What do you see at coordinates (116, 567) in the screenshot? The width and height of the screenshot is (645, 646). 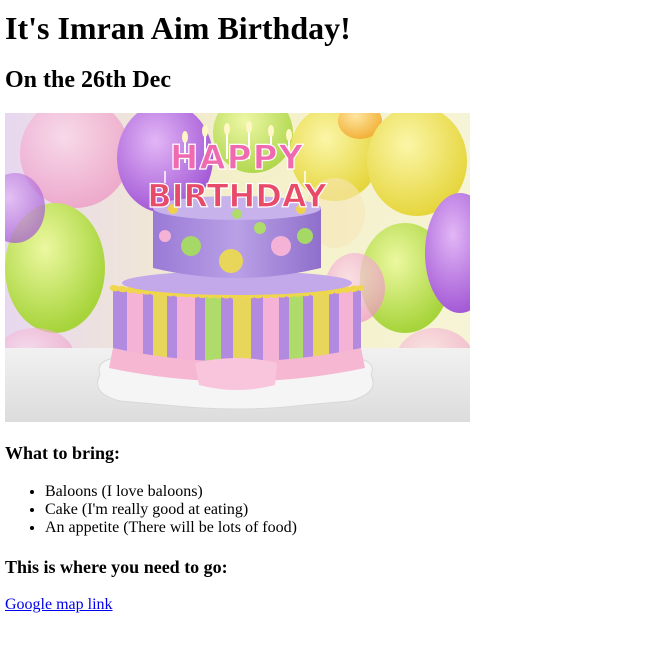 I see `directions-heading: This is where you need to go:` at bounding box center [116, 567].